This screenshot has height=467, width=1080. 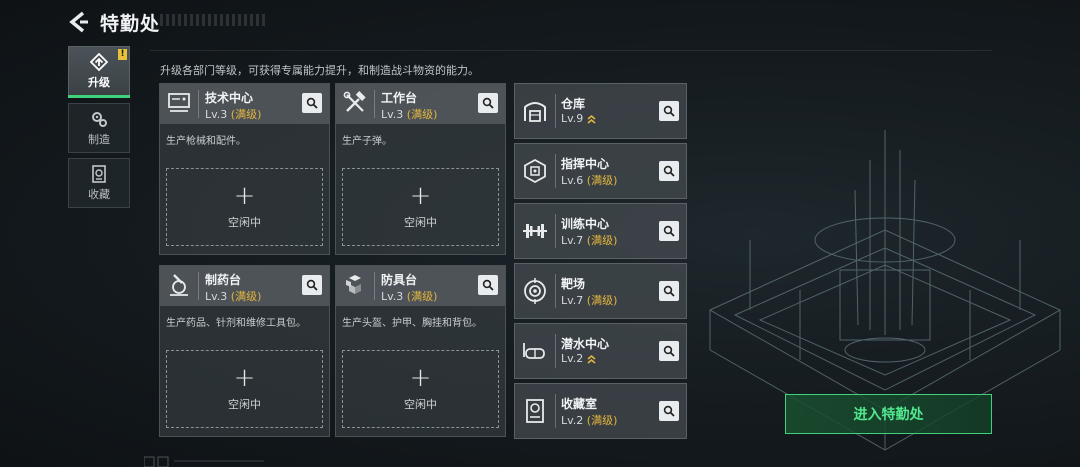 I want to click on notification-badge: !, so click(x=122, y=54).